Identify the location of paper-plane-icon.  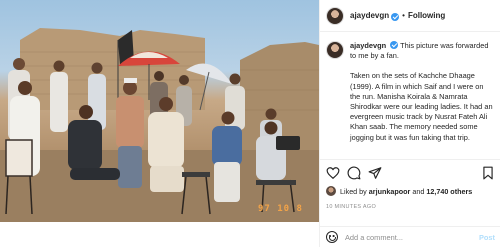
(375, 173).